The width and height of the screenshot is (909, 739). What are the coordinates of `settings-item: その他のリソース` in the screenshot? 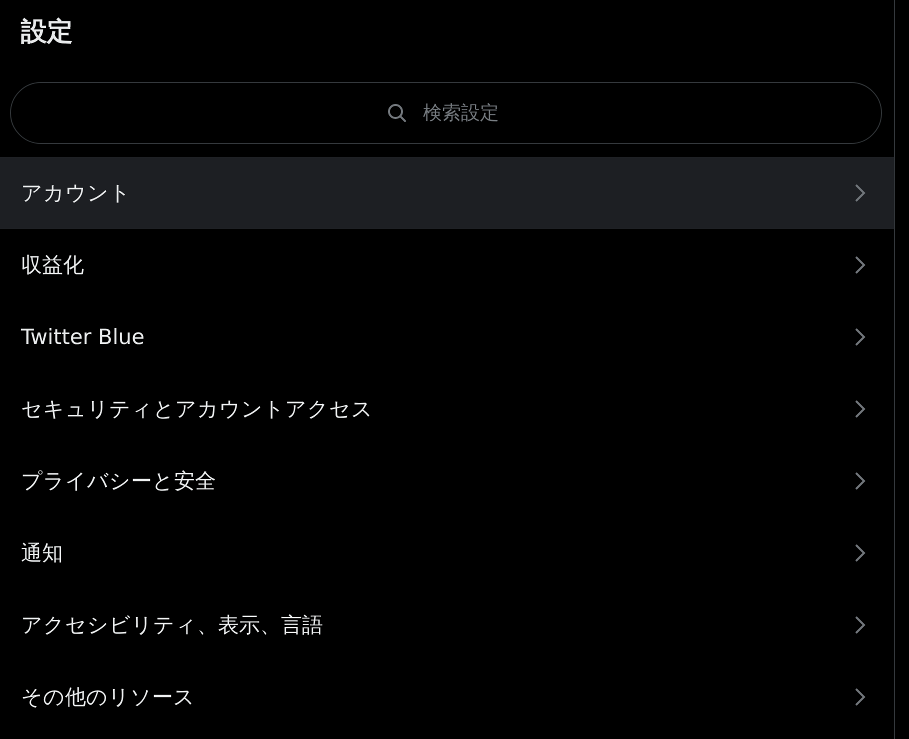 It's located at (447, 697).